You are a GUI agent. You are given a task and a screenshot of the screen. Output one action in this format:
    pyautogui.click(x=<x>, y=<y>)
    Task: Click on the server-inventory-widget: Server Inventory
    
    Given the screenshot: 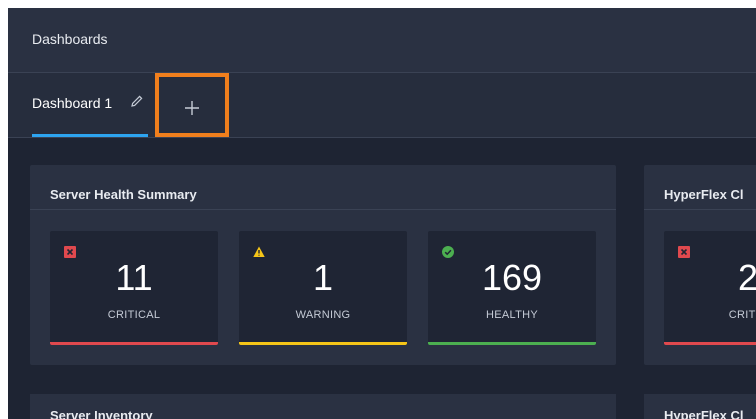 What is the action you would take?
    pyautogui.click(x=323, y=406)
    